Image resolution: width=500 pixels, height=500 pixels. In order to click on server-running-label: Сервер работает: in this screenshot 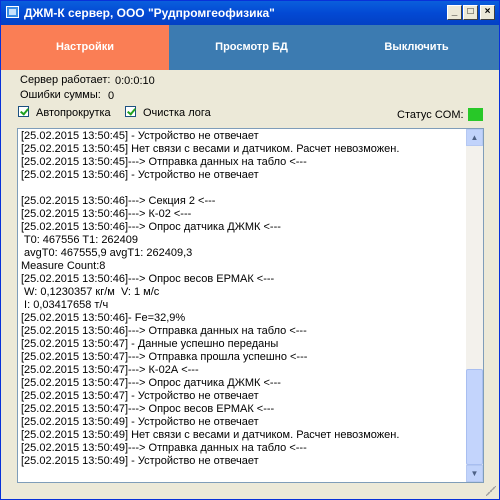, I will do `click(65, 80)`.